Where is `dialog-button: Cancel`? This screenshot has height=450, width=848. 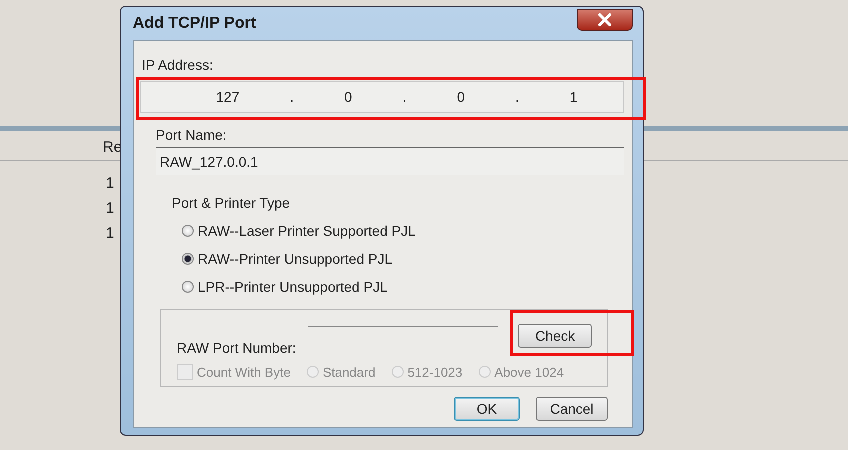
dialog-button: Cancel is located at coordinates (572, 409).